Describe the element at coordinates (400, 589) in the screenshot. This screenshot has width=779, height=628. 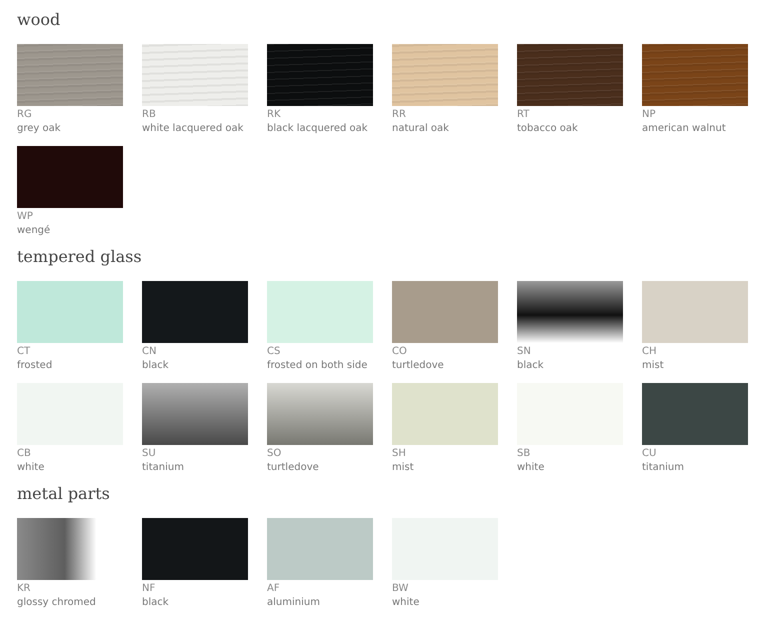
I see `finish-code: BW` at that location.